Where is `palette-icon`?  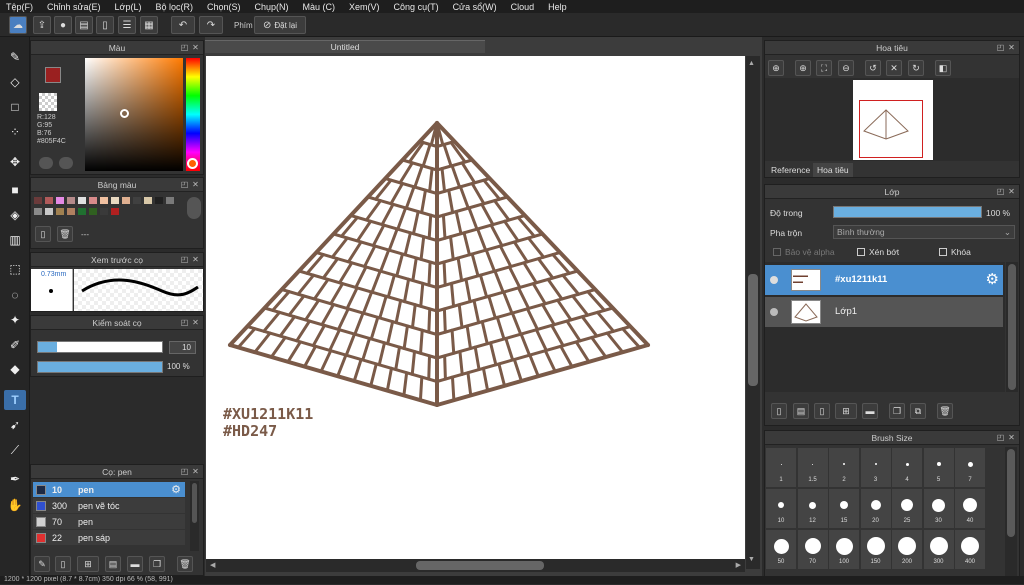 palette-icon is located at coordinates (46, 163).